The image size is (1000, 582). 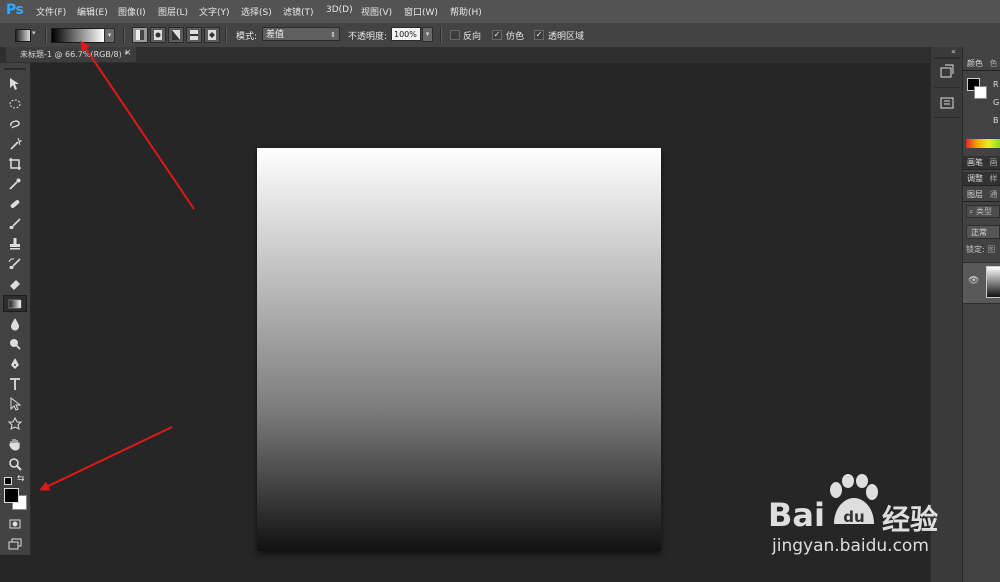 What do you see at coordinates (910, 519) in the screenshot?
I see `watermark-jingyan-text: 经验` at bounding box center [910, 519].